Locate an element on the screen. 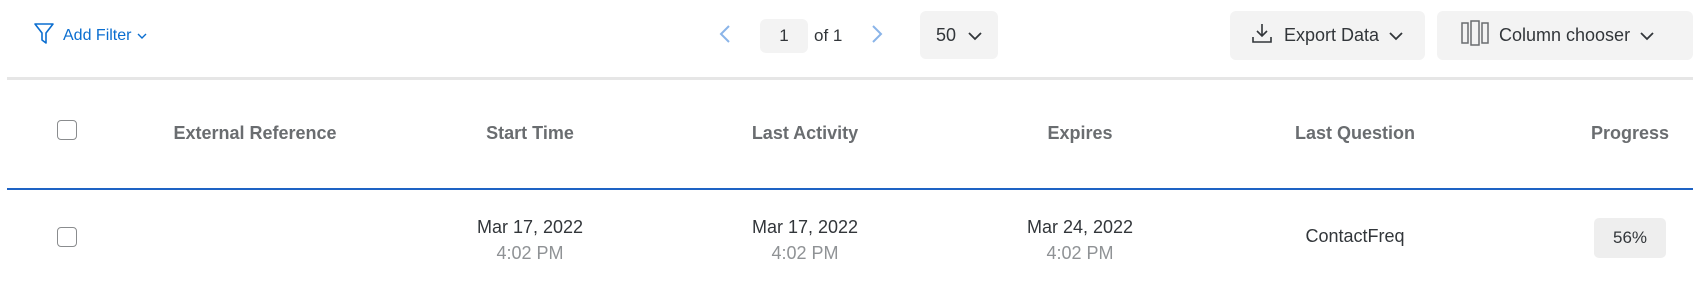  start-date: Mar 17, 2022 is located at coordinates (530, 227).